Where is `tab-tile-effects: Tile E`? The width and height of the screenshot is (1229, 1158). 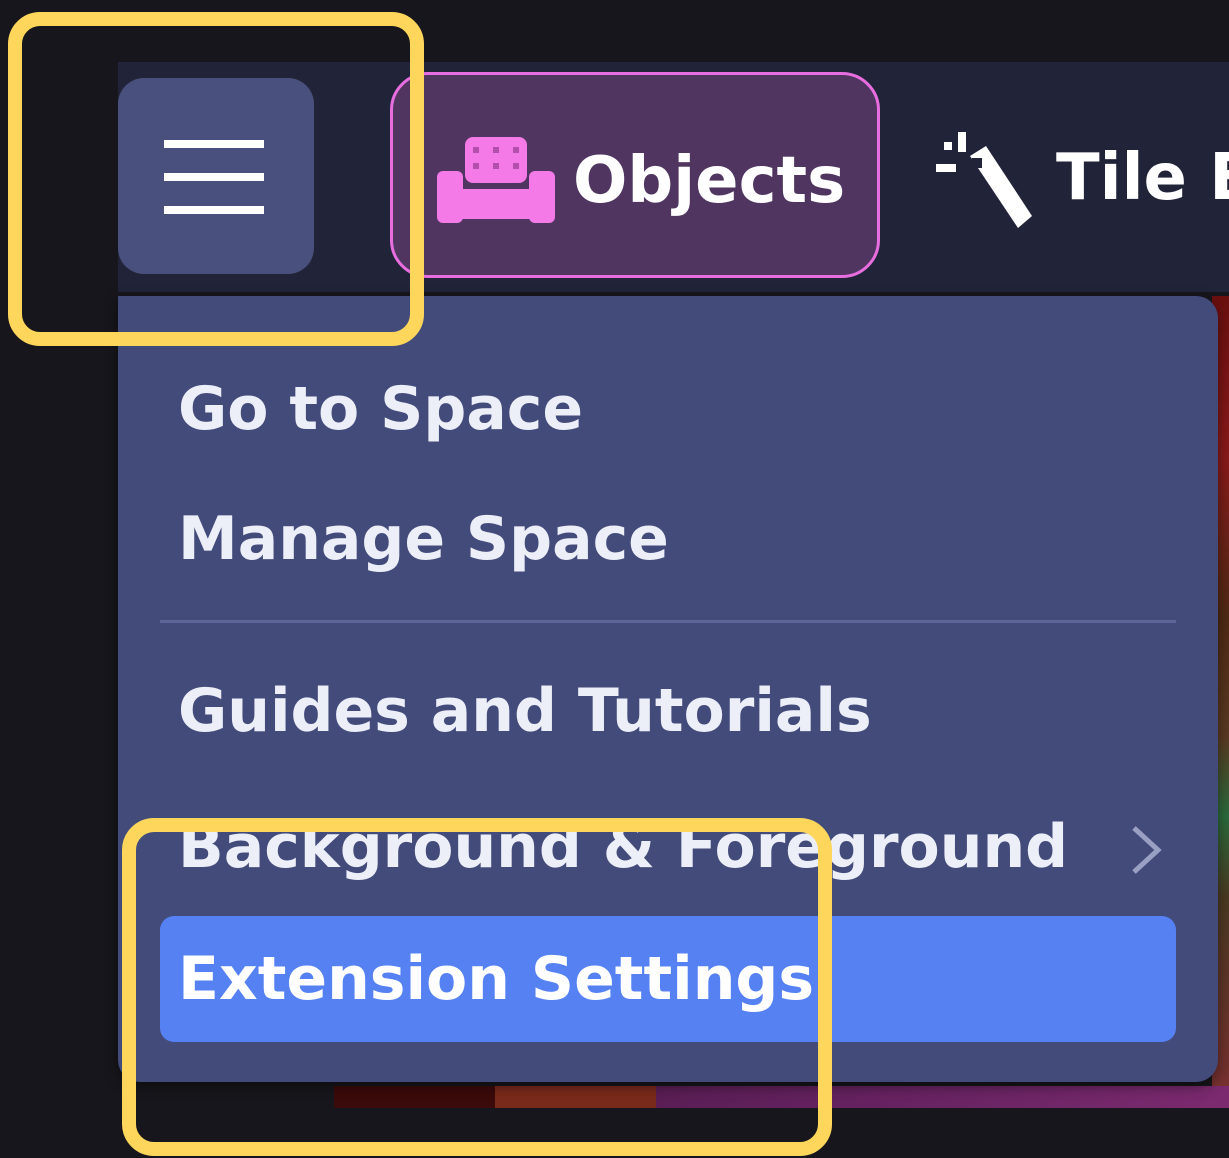 tab-tile-effects: Tile E is located at coordinates (1074, 175).